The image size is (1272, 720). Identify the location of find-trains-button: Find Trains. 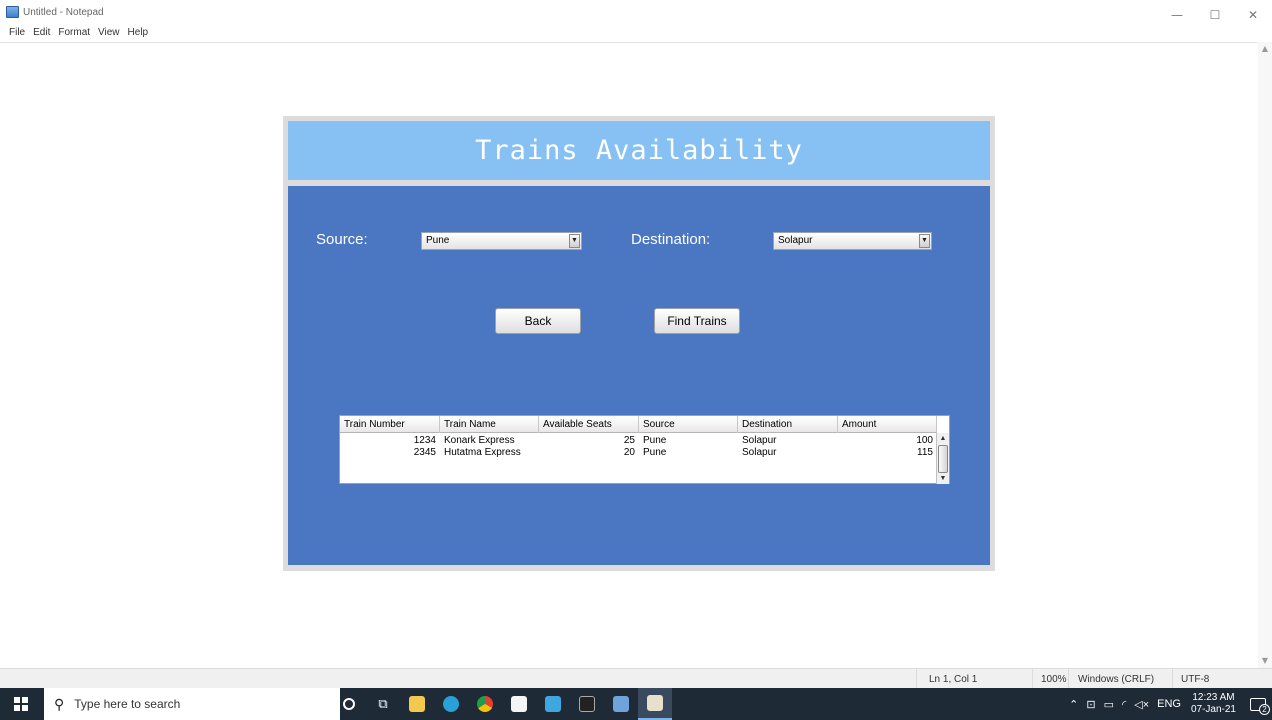
(697, 321).